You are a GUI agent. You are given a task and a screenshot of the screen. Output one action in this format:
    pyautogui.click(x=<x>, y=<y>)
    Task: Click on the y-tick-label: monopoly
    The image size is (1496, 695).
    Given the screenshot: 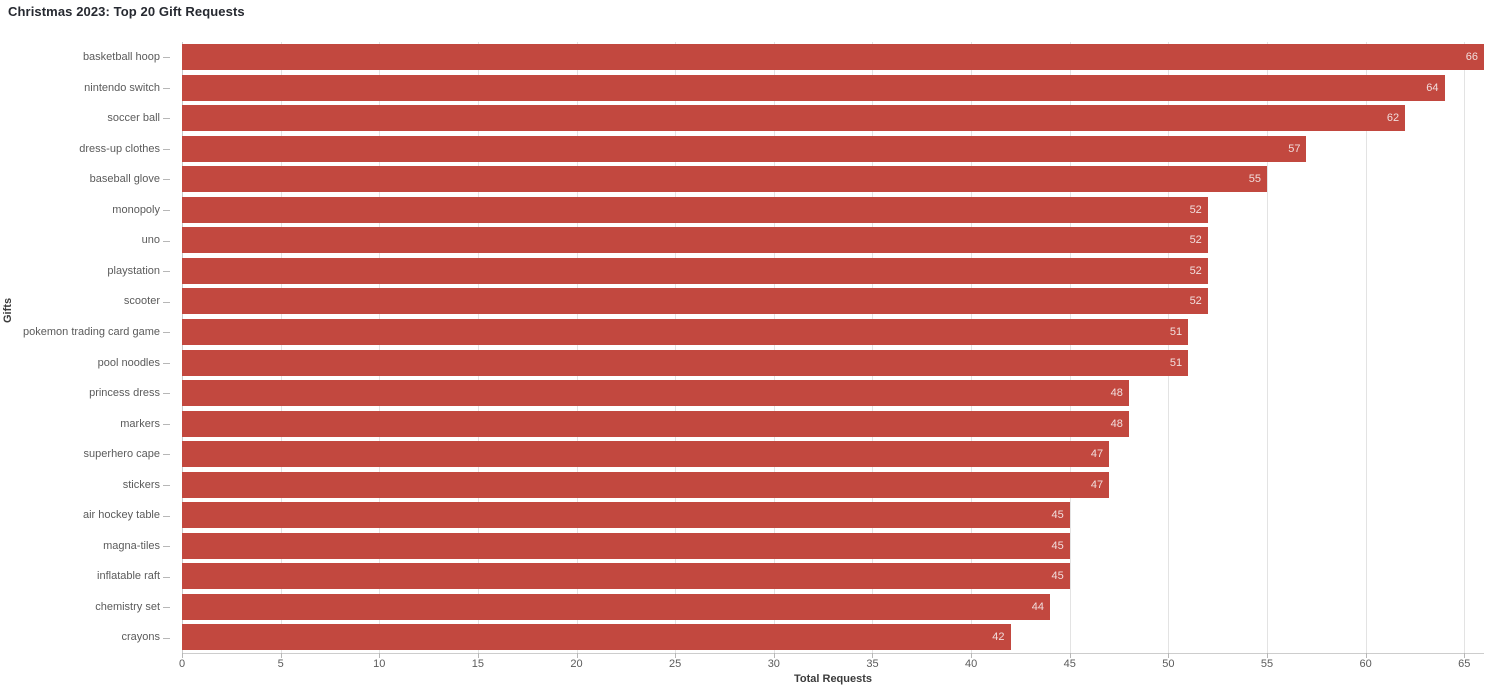 What is the action you would take?
    pyautogui.click(x=136, y=209)
    